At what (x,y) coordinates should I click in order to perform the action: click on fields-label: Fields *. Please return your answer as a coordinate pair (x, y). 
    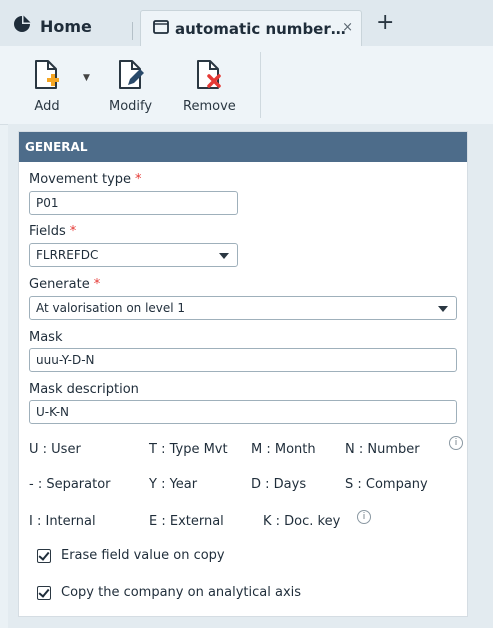
    Looking at the image, I should click on (52, 231).